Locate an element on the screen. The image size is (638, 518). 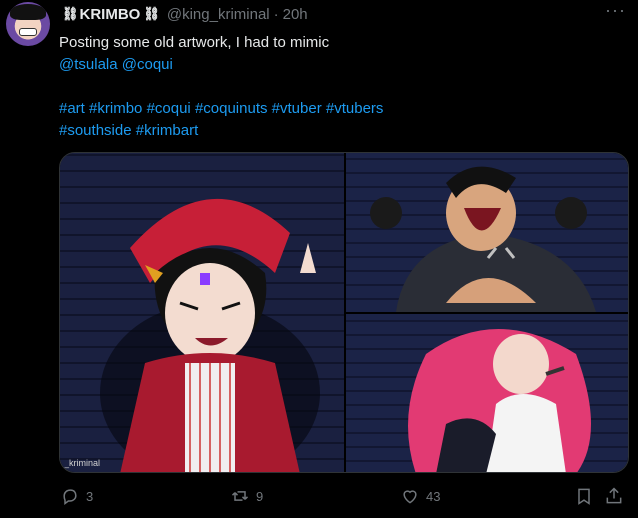
mention-link: @coqui is located at coordinates (147, 64).